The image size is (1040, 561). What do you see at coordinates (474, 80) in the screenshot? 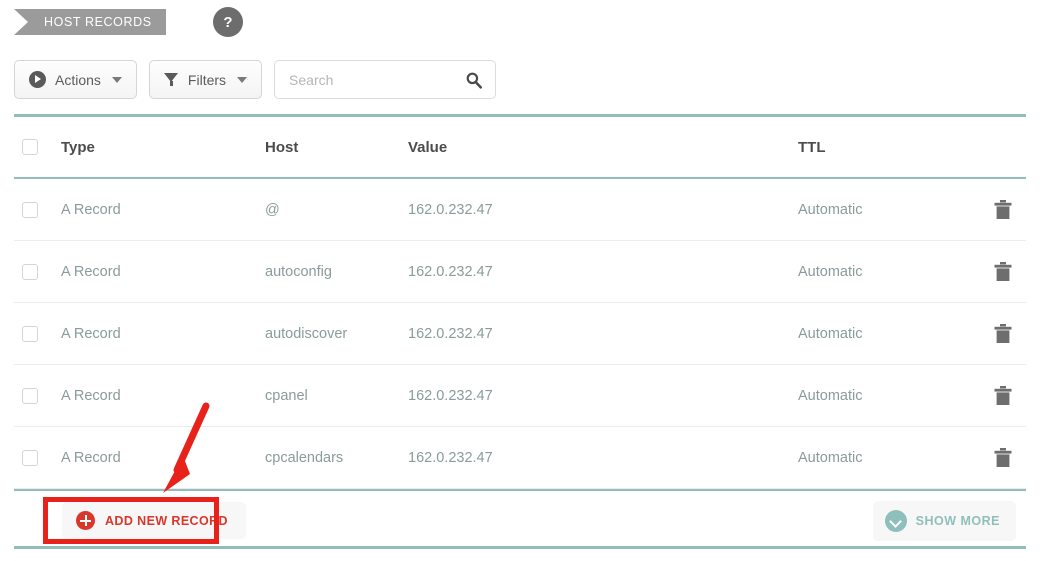
I see `magnifier-icon` at bounding box center [474, 80].